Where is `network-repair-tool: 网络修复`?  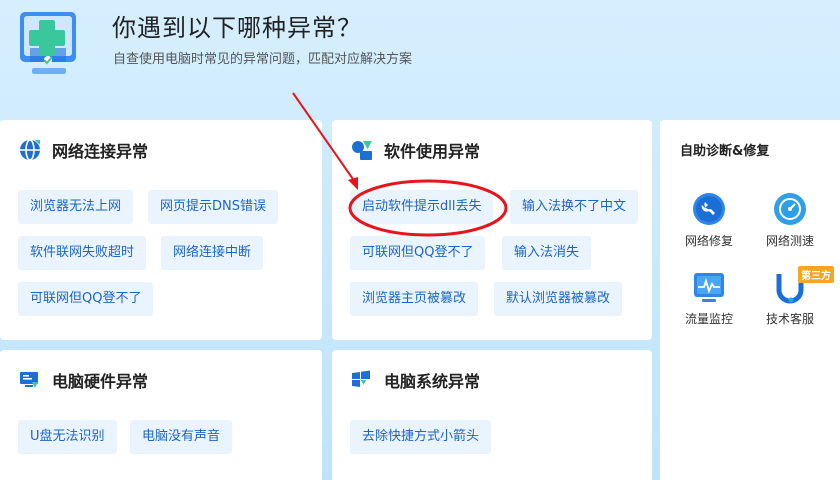 network-repair-tool: 网络修复 is located at coordinates (709, 220).